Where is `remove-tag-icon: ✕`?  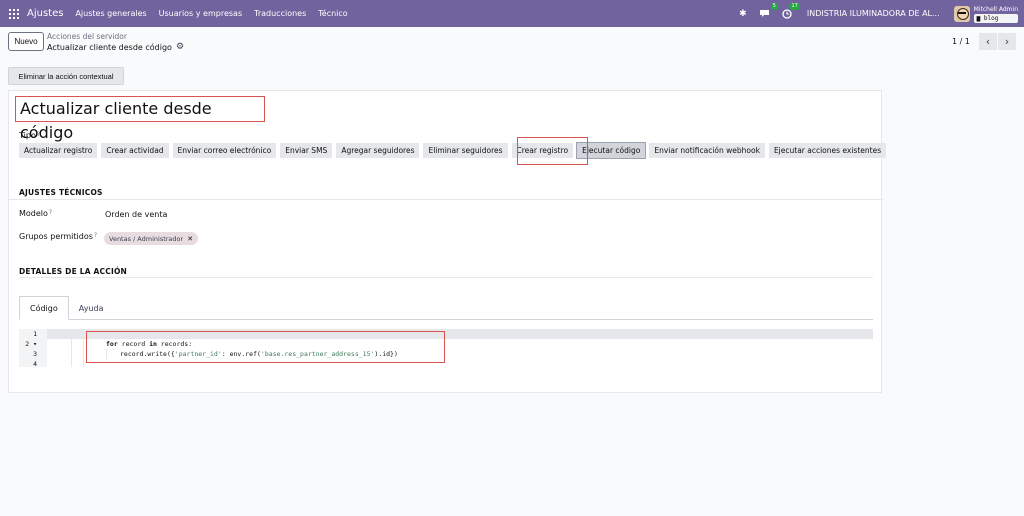 remove-tag-icon: ✕ is located at coordinates (190, 239).